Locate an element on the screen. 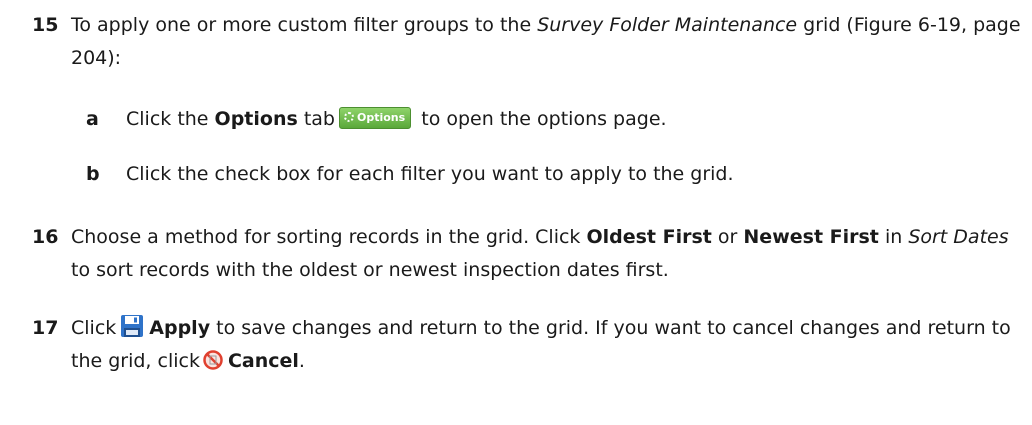 Image resolution: width=1032 pixels, height=425 pixels. substep-letter: a is located at coordinates (92, 119).